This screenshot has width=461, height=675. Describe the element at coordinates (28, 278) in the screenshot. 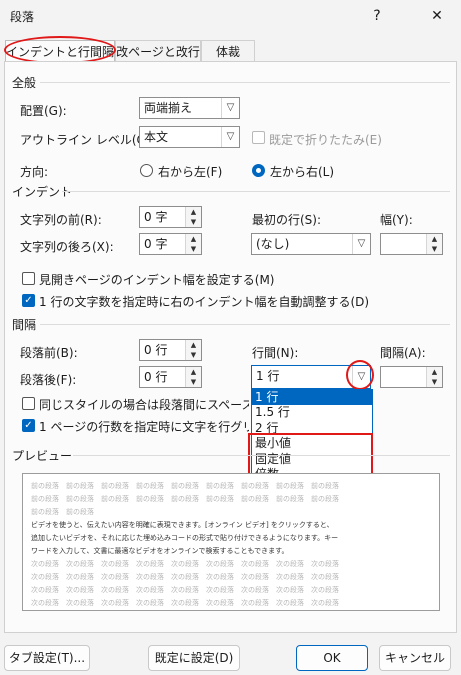

I see `mirror-indent-checkbox` at that location.